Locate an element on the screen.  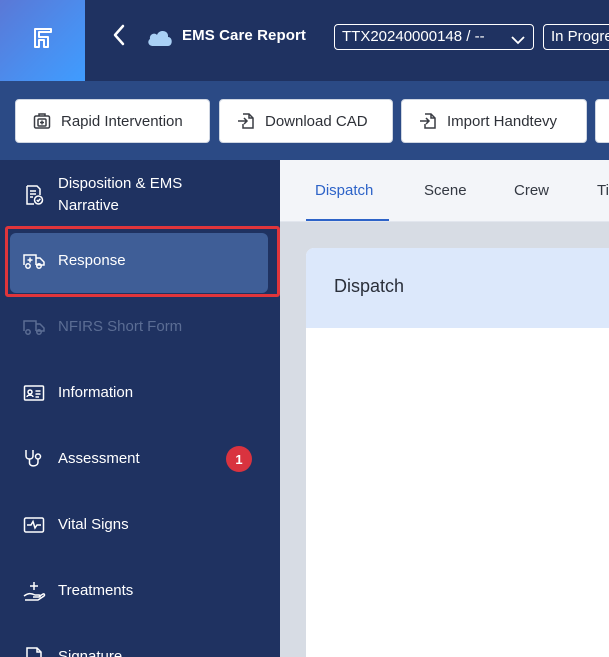
active-tab-indicator is located at coordinates (347, 220).